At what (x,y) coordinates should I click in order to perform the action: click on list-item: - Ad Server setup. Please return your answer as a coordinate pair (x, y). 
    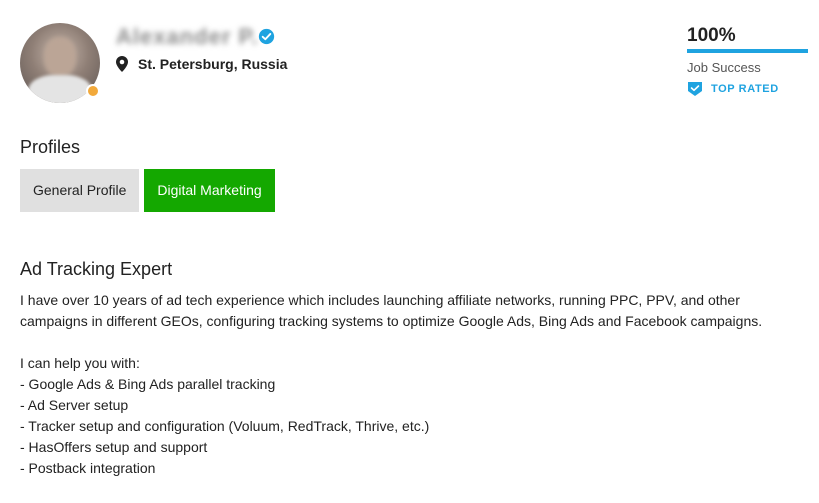
    Looking at the image, I should click on (74, 405).